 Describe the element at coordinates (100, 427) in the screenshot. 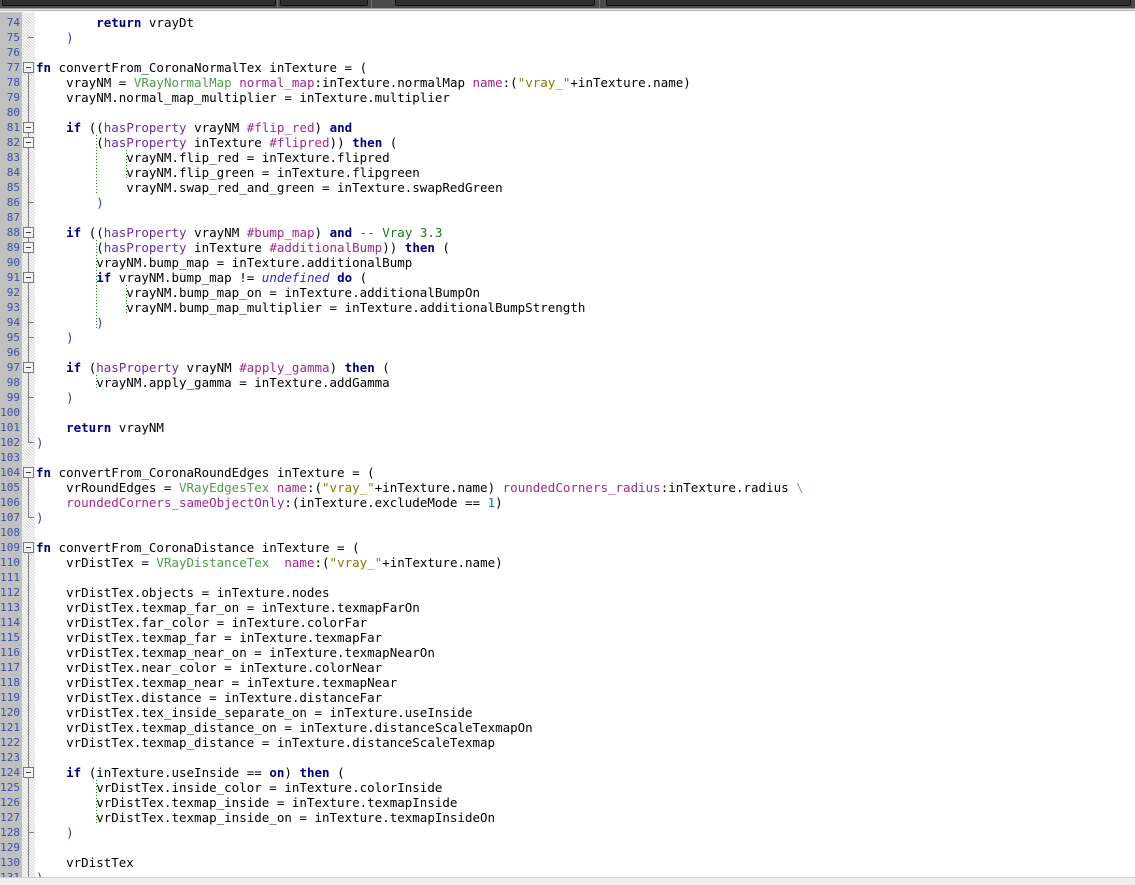

I see `code-line: return vrayNM` at that location.